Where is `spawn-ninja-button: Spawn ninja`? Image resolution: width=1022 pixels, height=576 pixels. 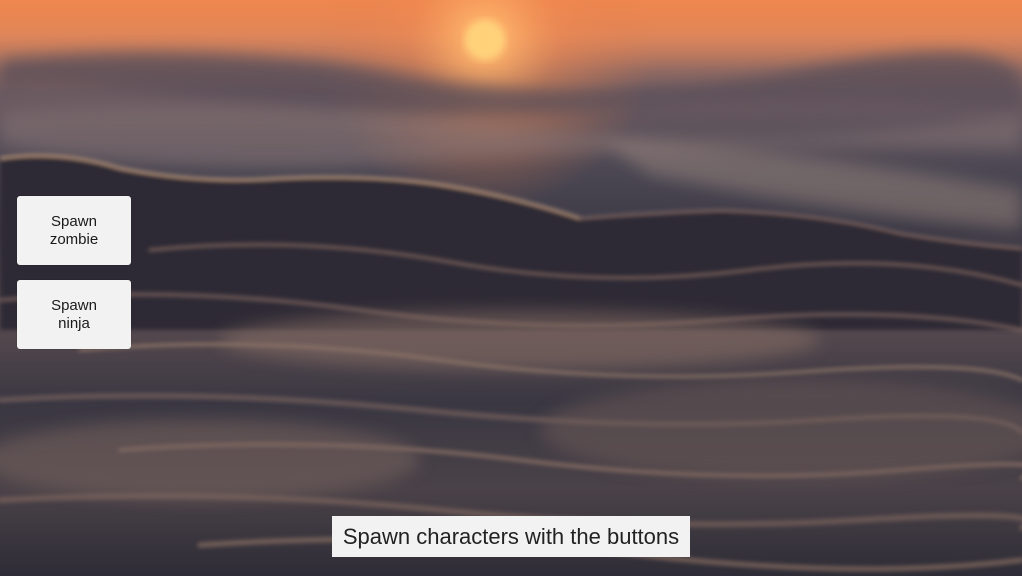
spawn-ninja-button: Spawn ninja is located at coordinates (74, 314).